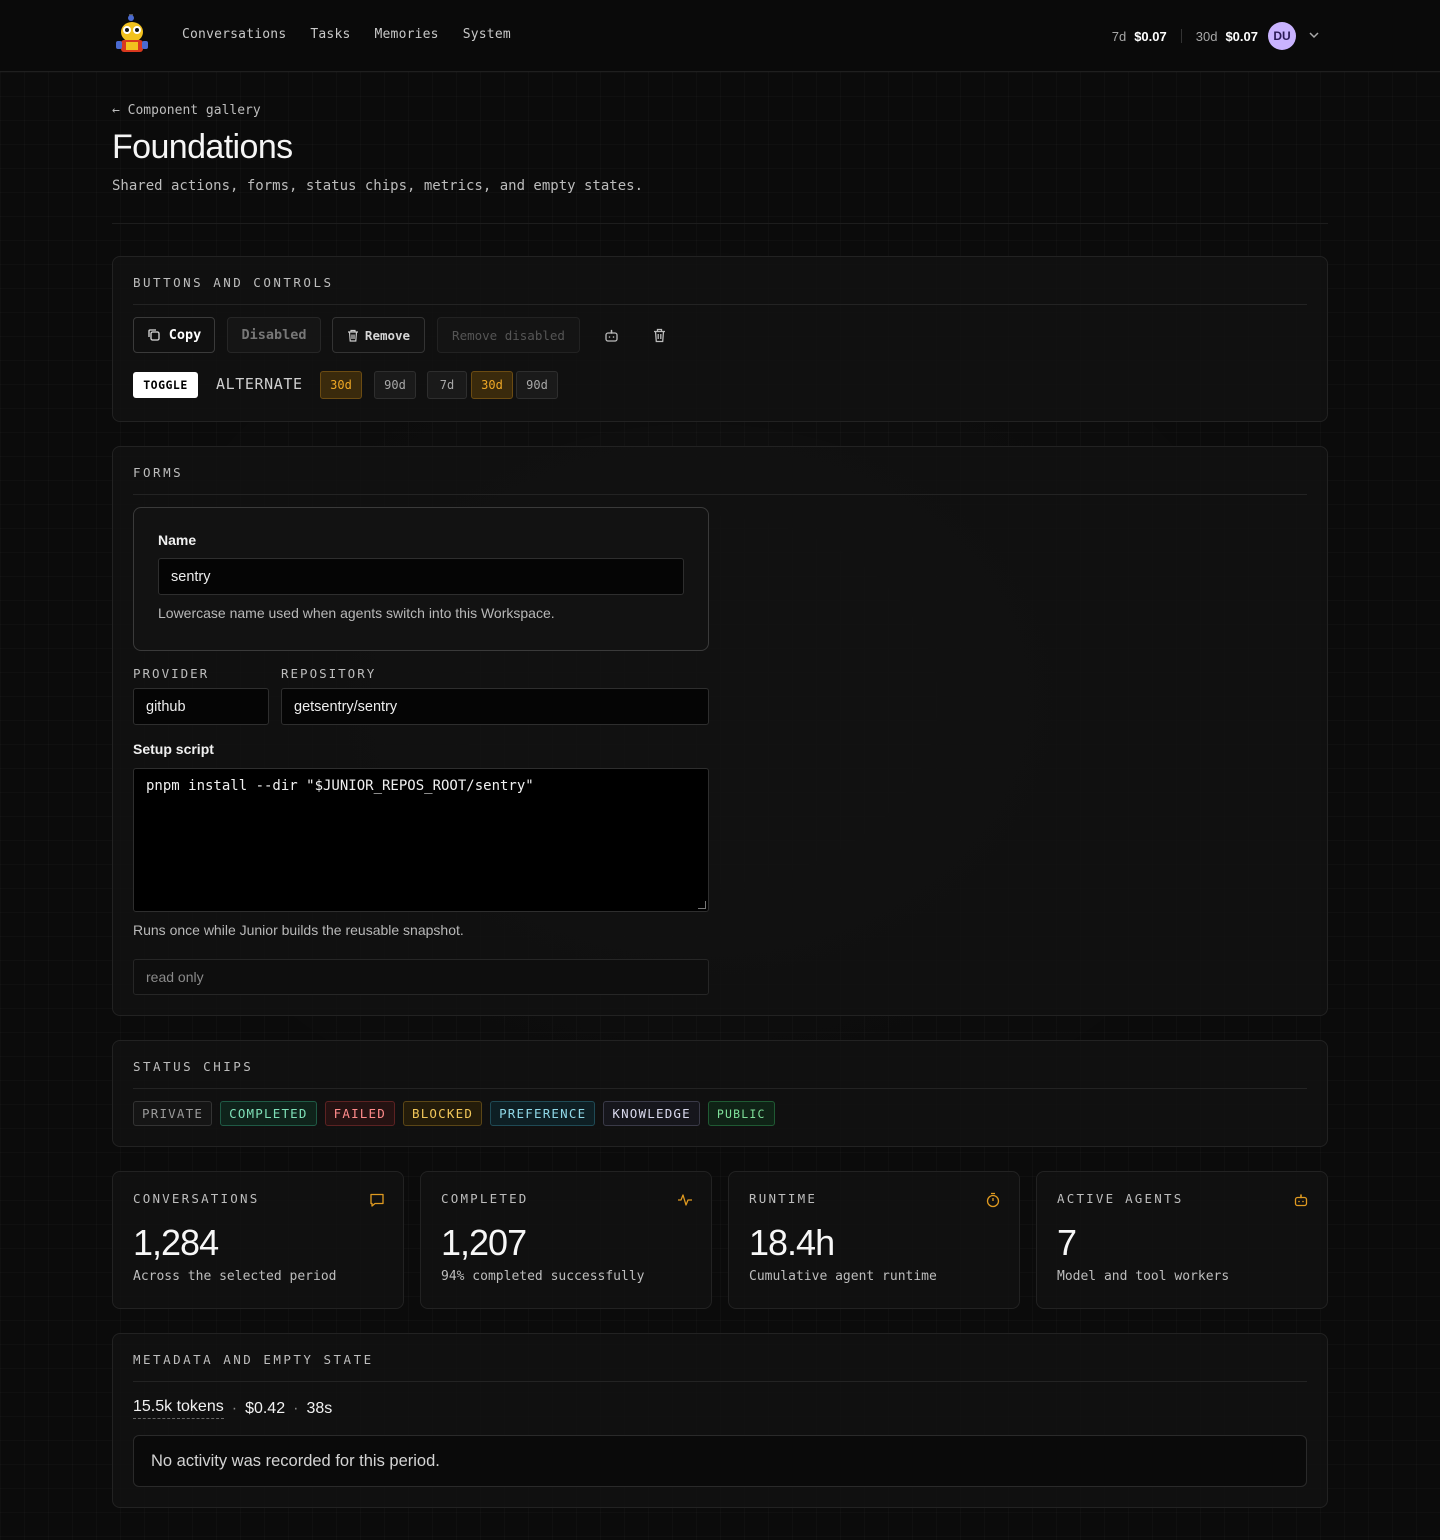  I want to click on header-divider, so click(720, 223).